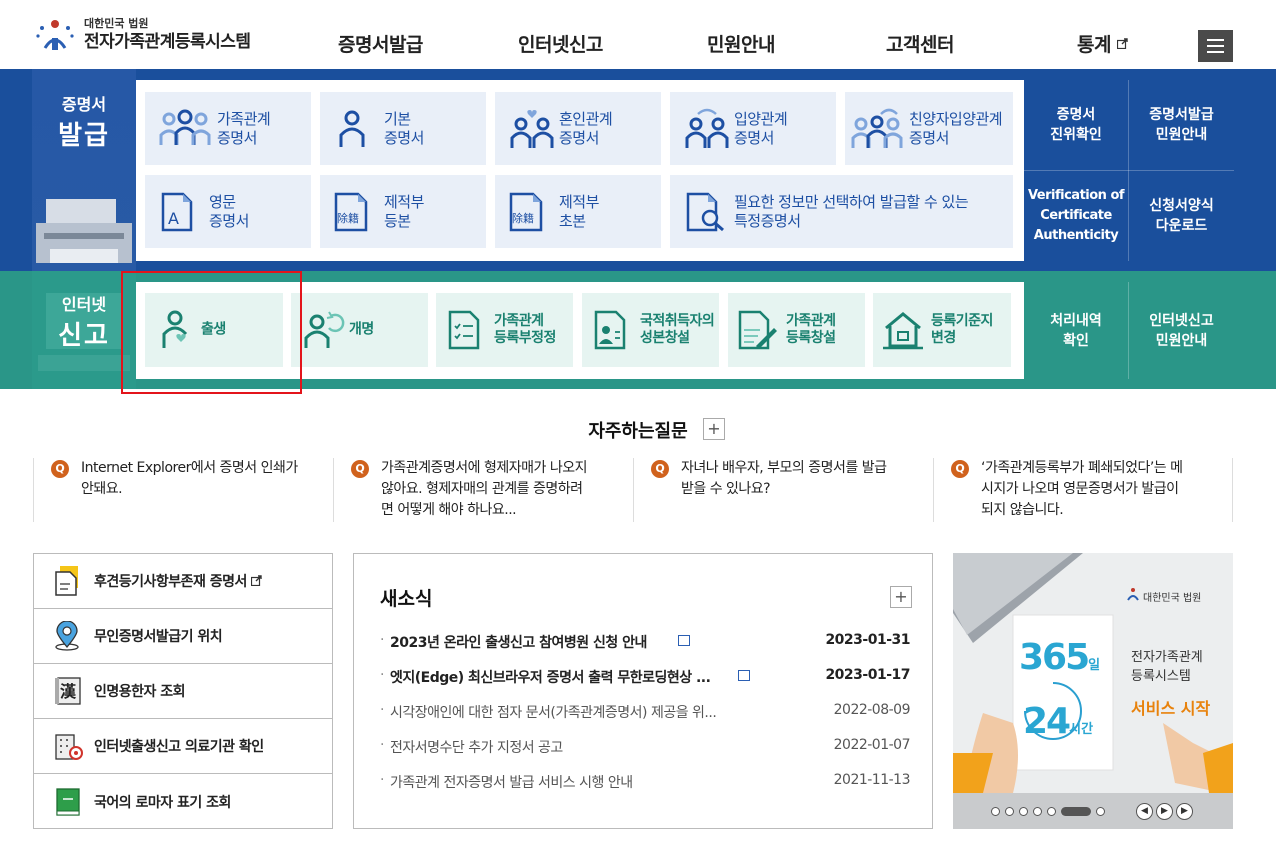 This screenshot has height=853, width=1276. I want to click on news-row: · 2023년 온라인 출생신고 참여병원 신청 안내 2023-01-31, so click(645, 642).